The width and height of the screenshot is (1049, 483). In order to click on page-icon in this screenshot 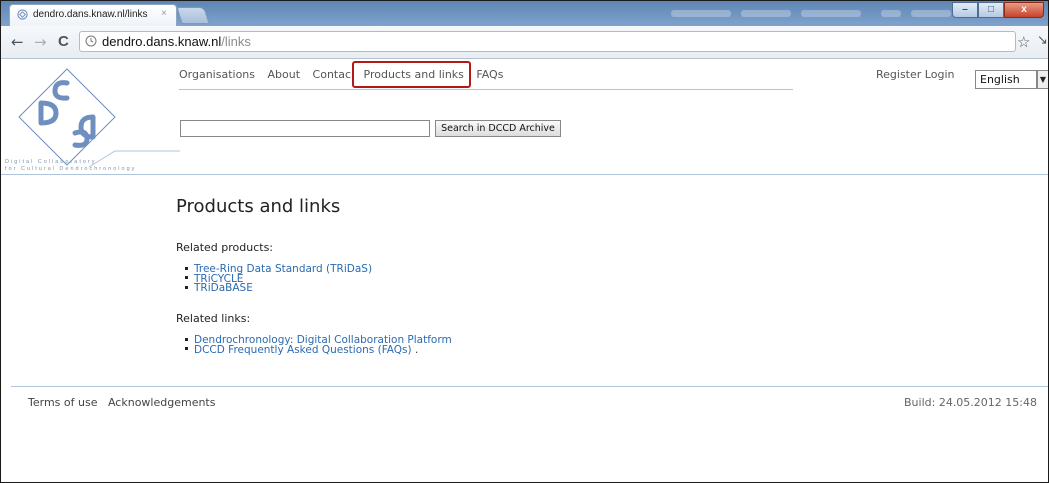, I will do `click(91, 41)`.